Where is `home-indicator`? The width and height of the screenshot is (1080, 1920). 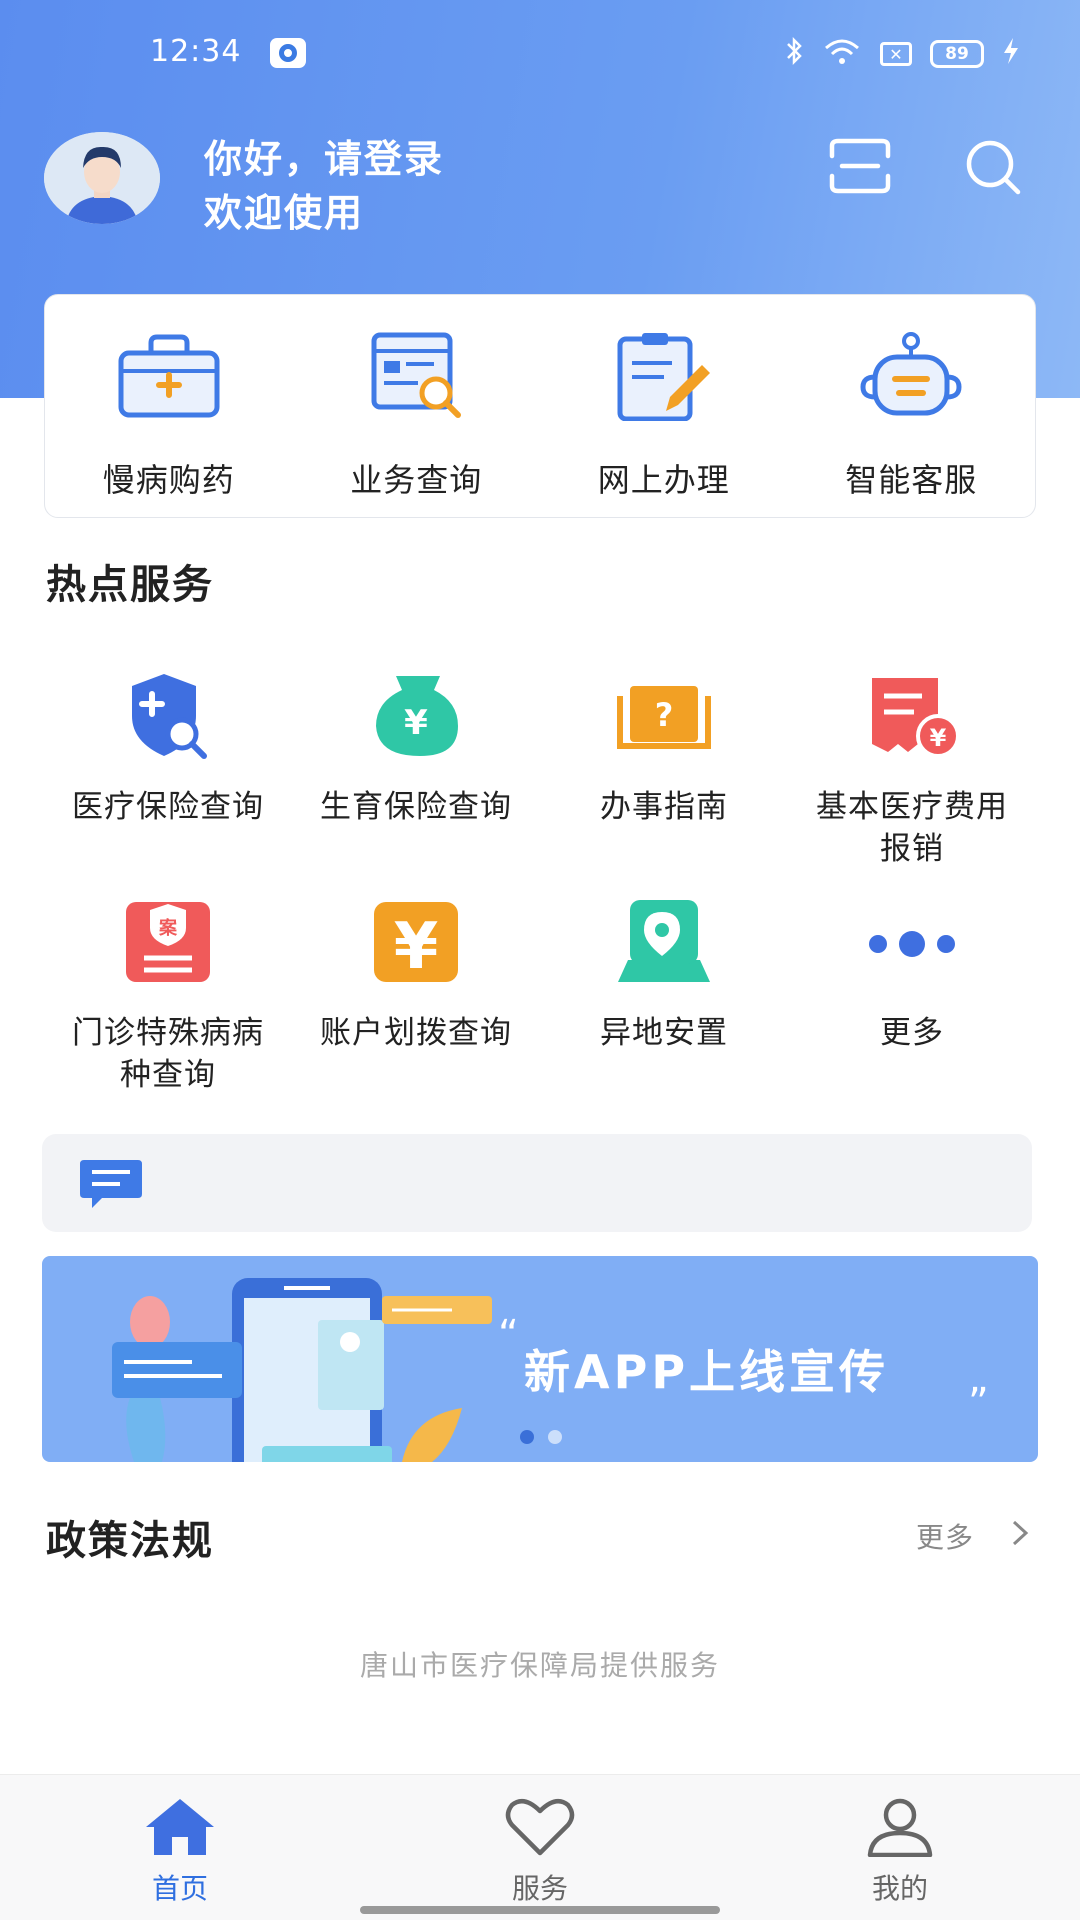
home-indicator is located at coordinates (540, 1910).